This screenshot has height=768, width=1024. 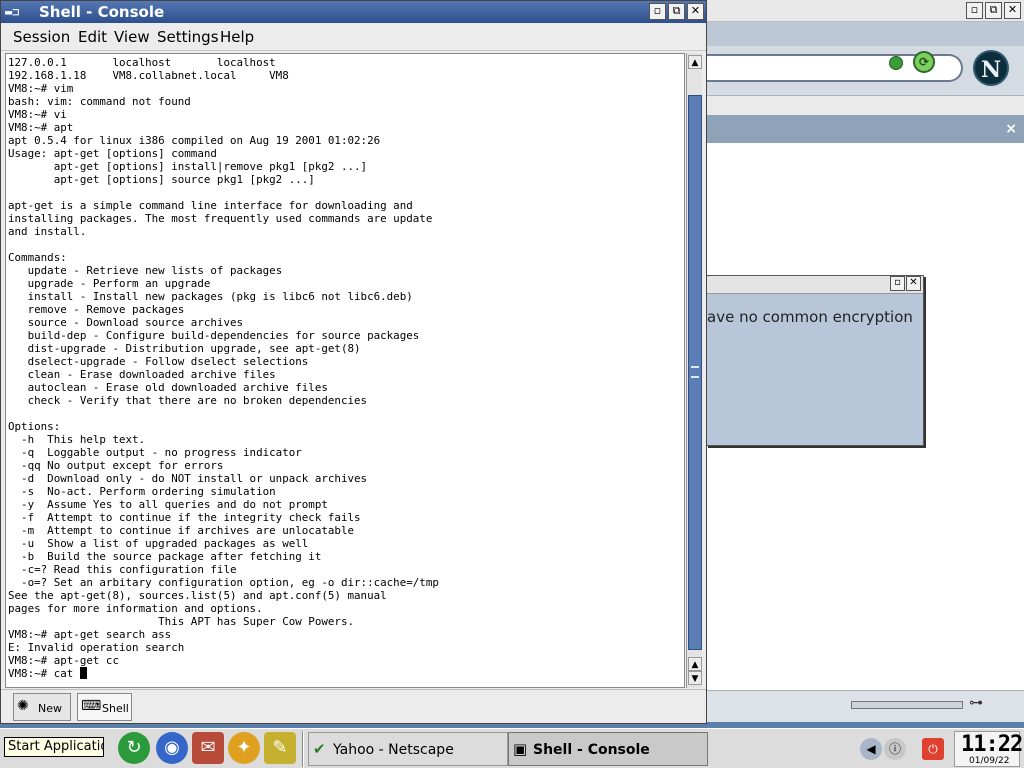 I want to click on terminal-scrollbar: ▲ ▲ ▼, so click(x=694, y=370).